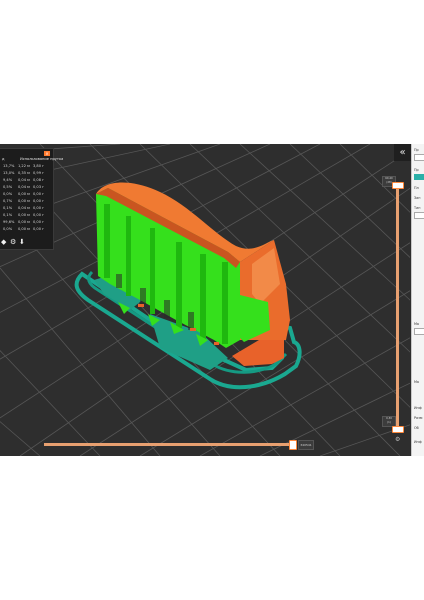  Describe the element at coordinates (293, 445) in the screenshot. I see `move-slider-thumb` at that location.